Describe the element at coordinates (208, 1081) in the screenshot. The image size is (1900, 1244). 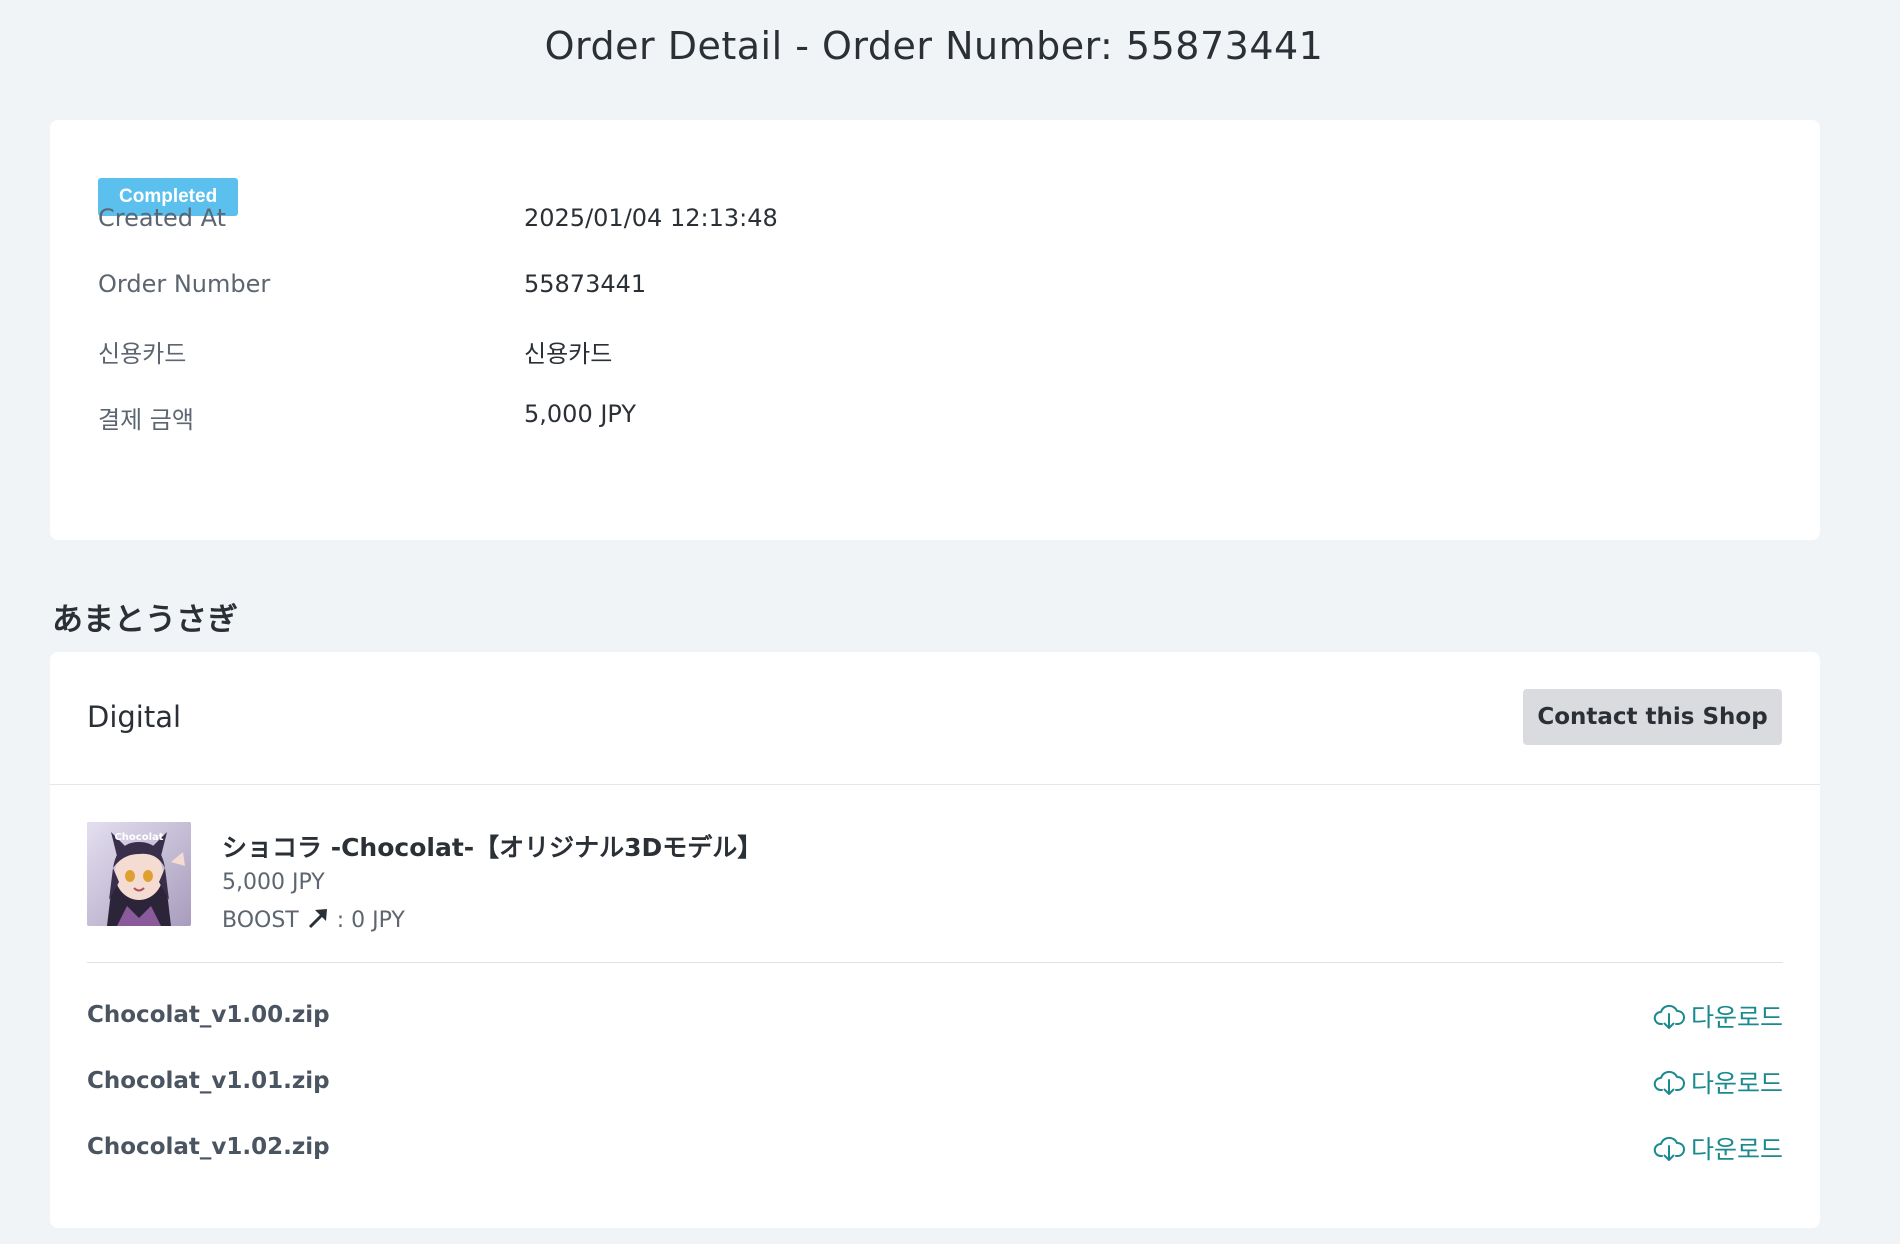
I see `file-name: Chocolat_v1.01.zip` at that location.